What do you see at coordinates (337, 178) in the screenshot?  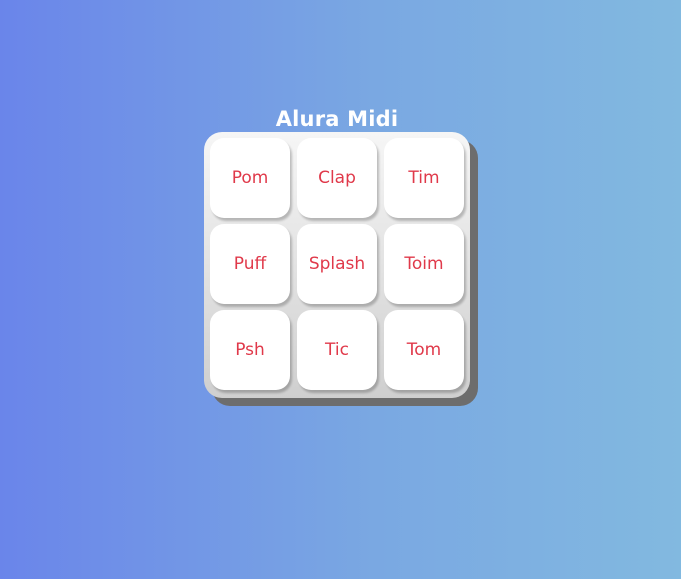 I see `key-clap-button: Clap` at bounding box center [337, 178].